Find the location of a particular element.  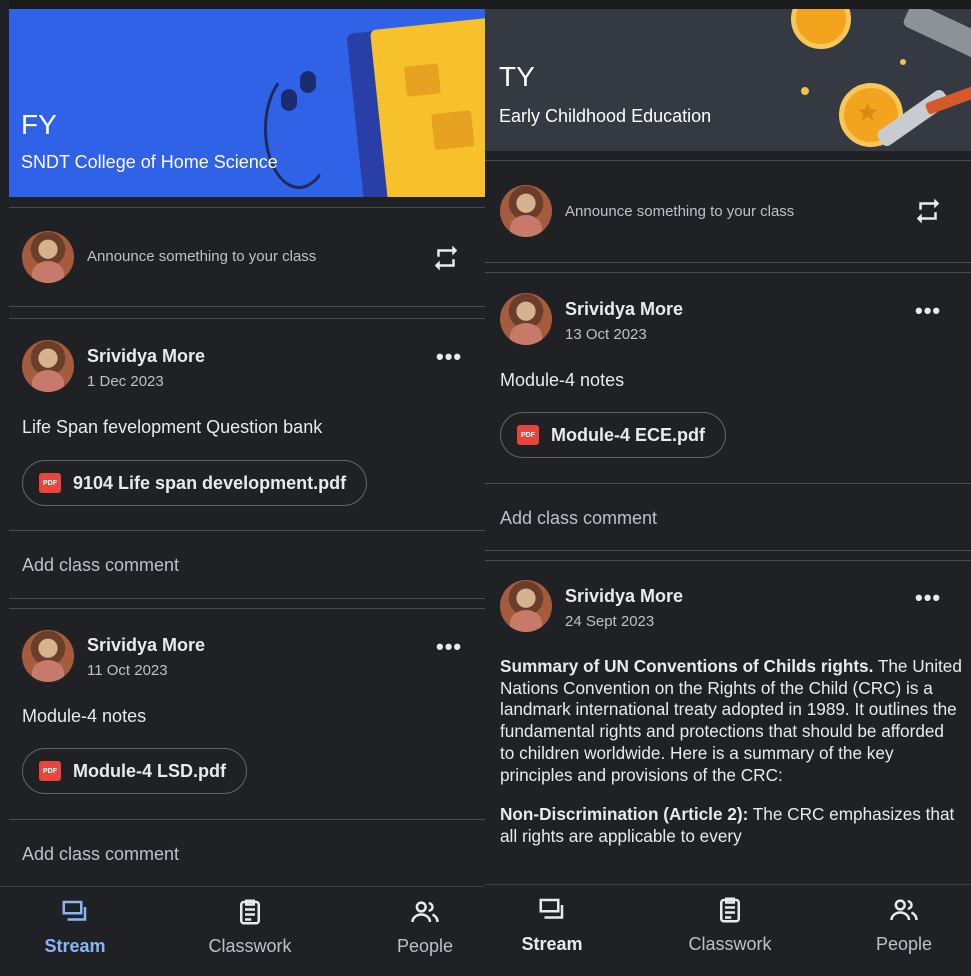

notebook-illustration is located at coordinates (427, 106).